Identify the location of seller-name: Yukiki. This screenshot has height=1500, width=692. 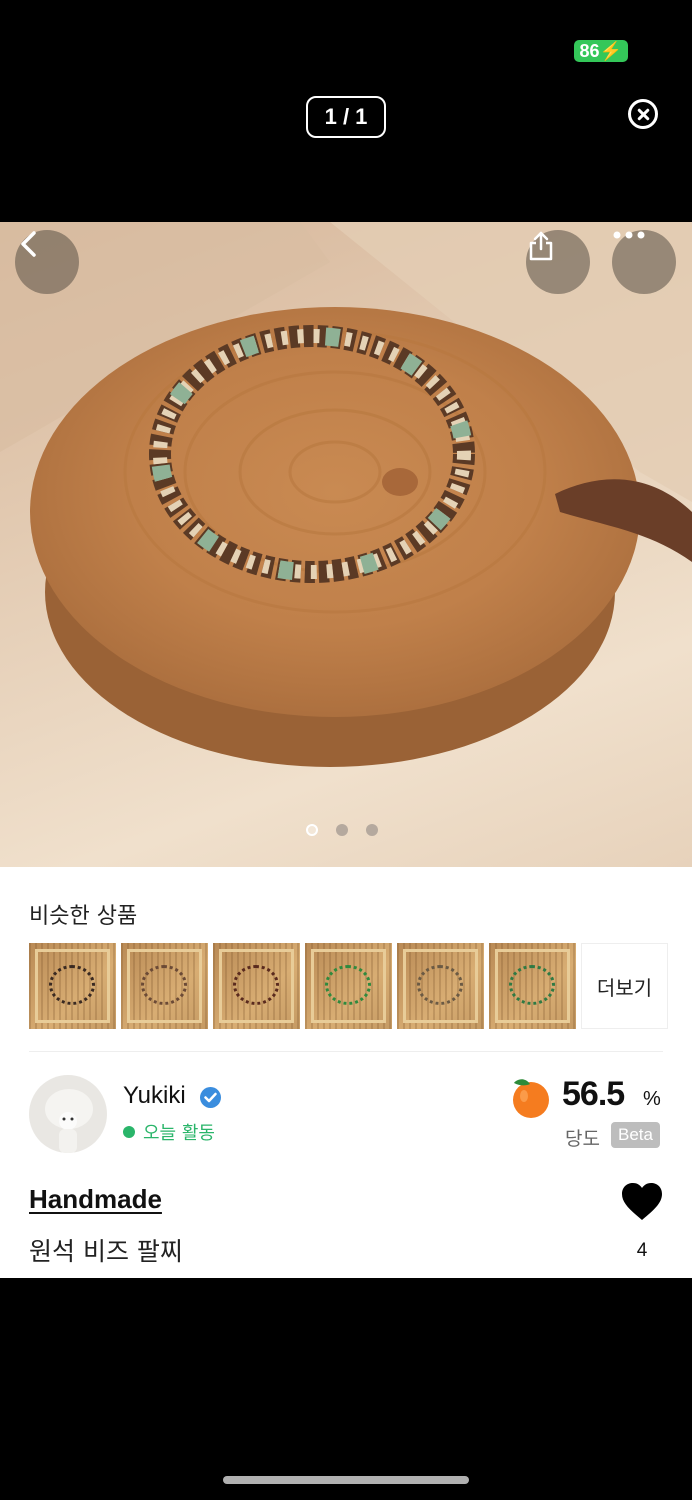
(154, 1096).